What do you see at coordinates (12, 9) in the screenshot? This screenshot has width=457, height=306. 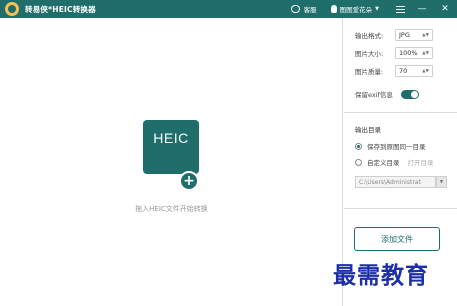 I see `app-logo-icon` at bounding box center [12, 9].